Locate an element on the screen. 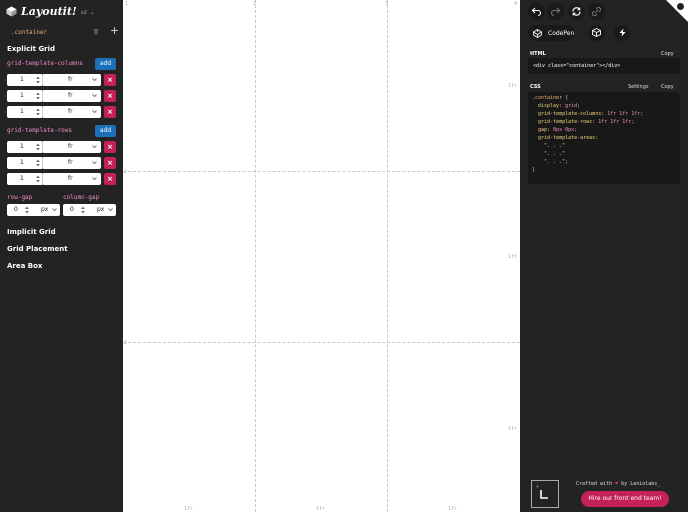  github-icon is located at coordinates (680, 6).